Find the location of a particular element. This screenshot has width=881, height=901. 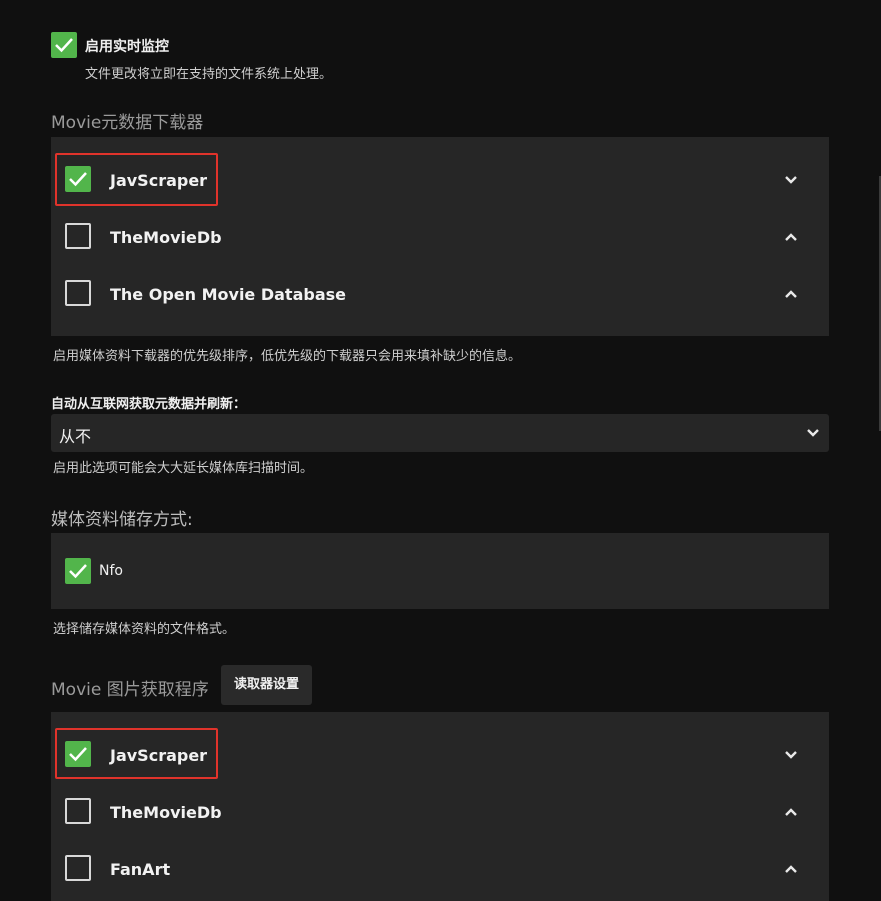

metadata-savers-title: 媒体资料储存方式: is located at coordinates (122, 520).